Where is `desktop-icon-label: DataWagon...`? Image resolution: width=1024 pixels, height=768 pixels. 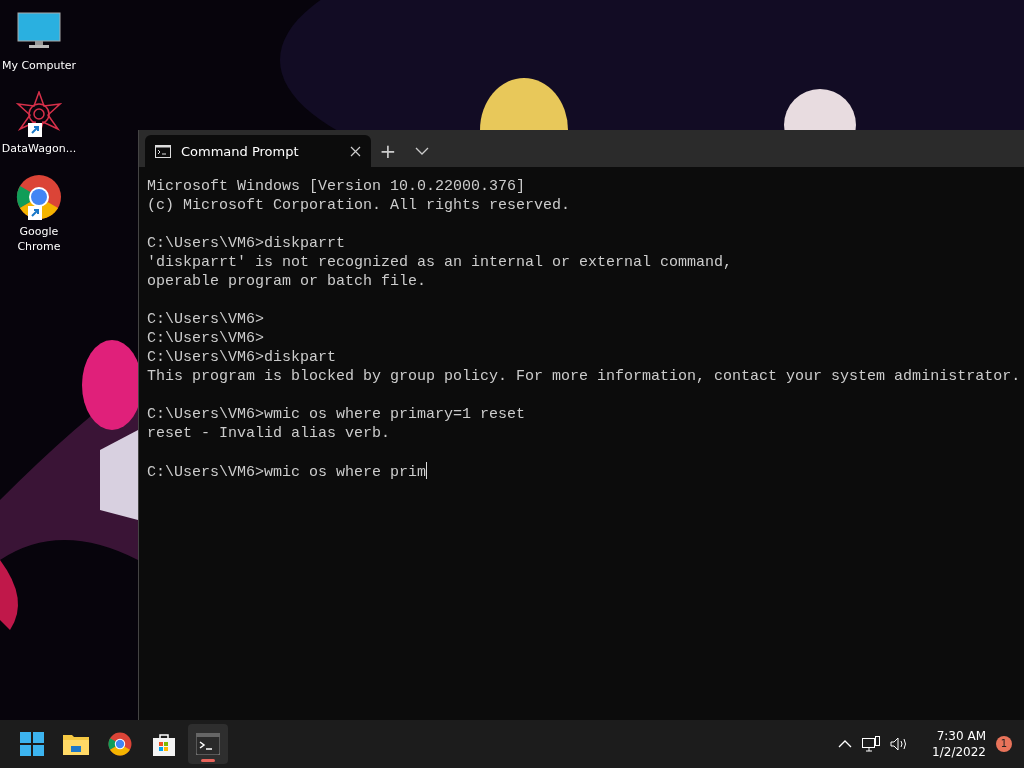 desktop-icon-label: DataWagon... is located at coordinates (39, 148).